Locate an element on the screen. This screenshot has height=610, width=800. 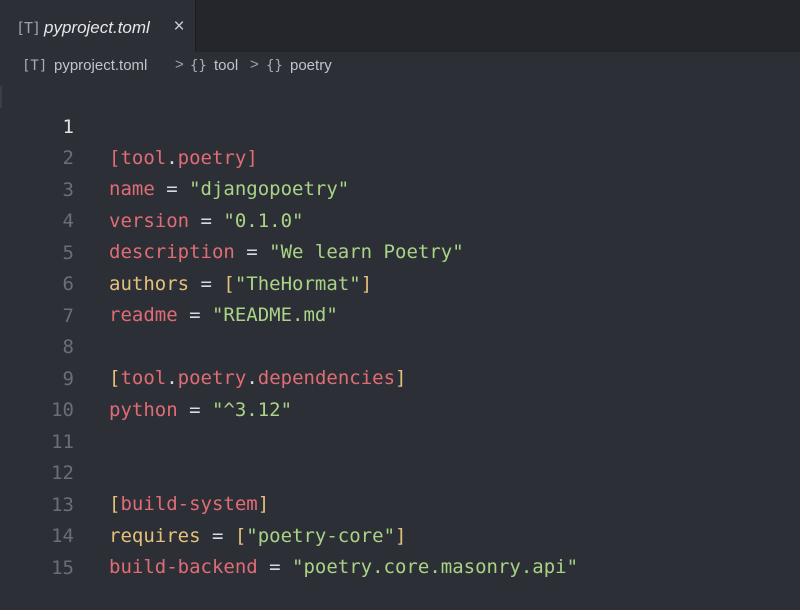
code-line: 9 python = "^3.12" is located at coordinates (400, 377).